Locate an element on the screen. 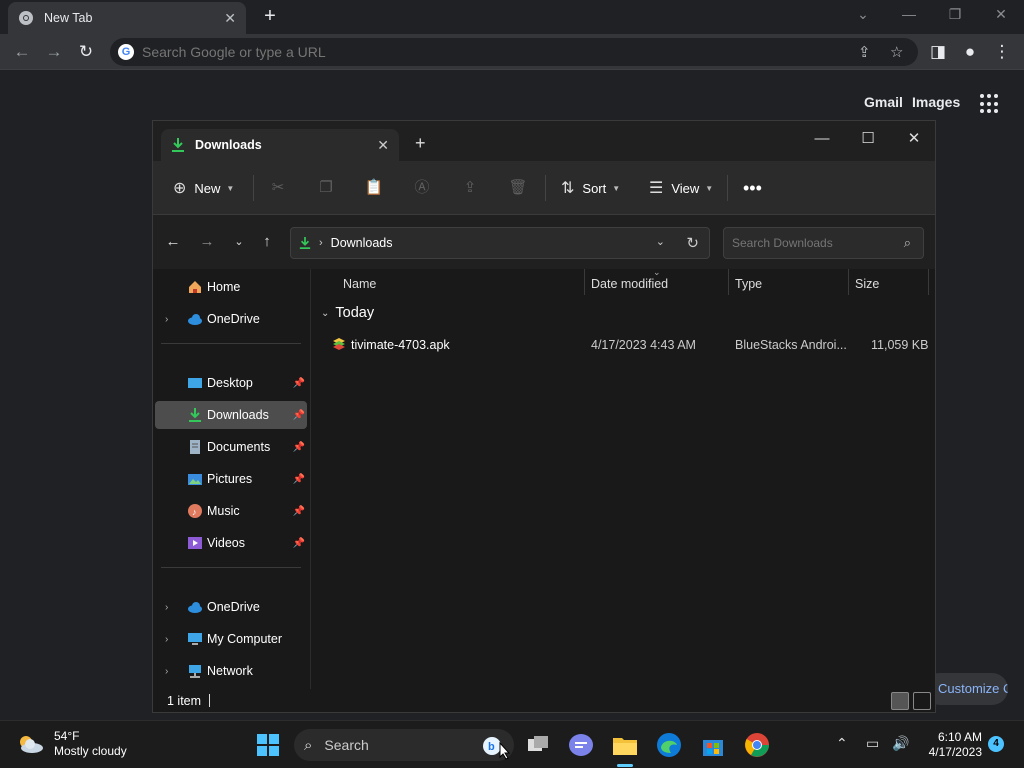  rename-icon: Ⓐ is located at coordinates (422, 188).